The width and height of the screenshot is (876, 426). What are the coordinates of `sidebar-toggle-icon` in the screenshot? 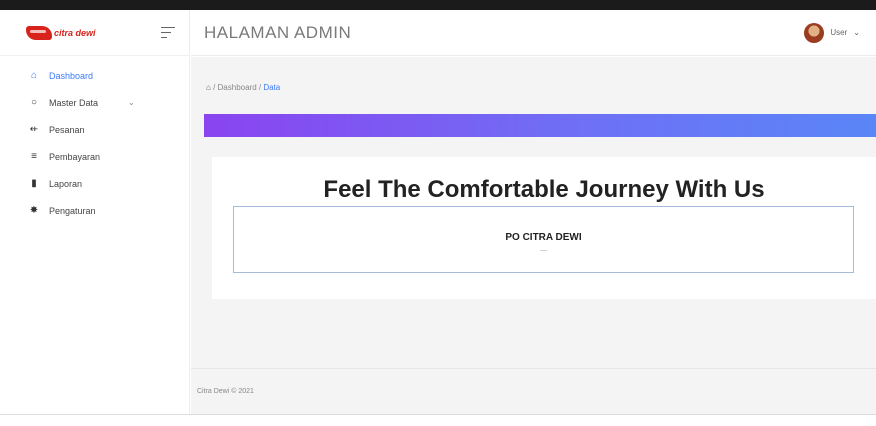 It's located at (168, 32).